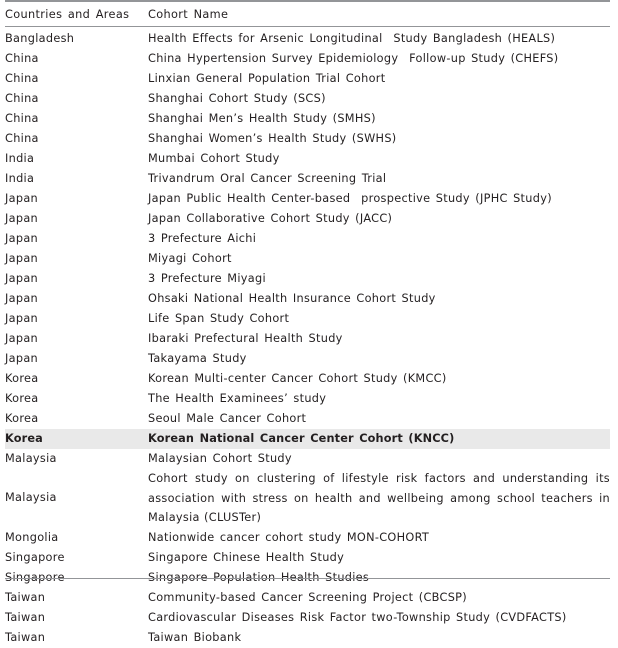 This screenshot has height=648, width=618. I want to click on table-row: Taiwan Taiwan Biobank, so click(307, 638).